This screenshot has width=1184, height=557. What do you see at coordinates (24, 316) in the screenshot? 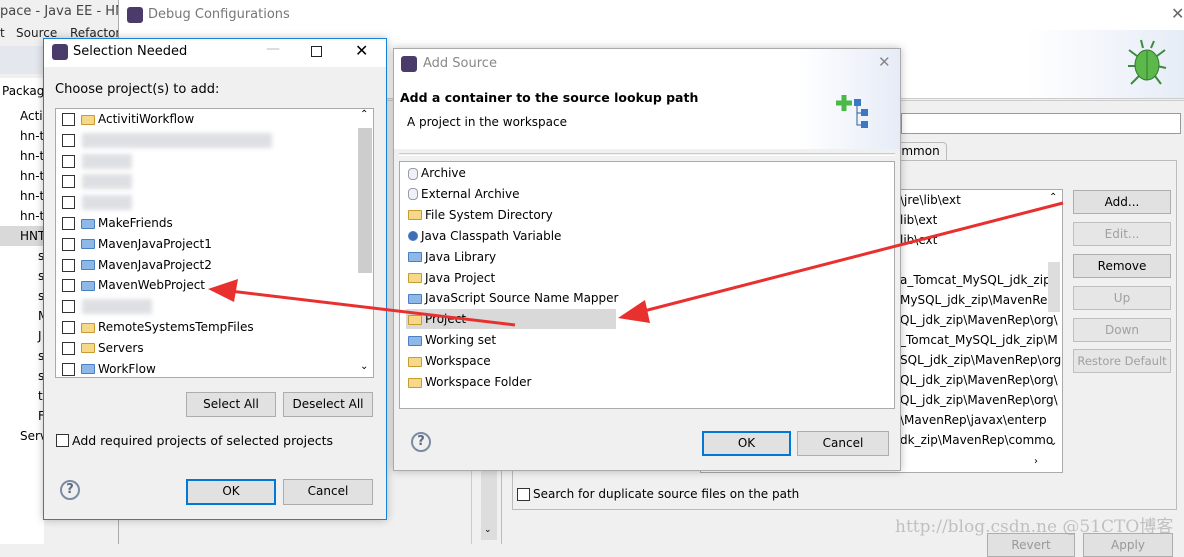
I see `tree-item: M` at bounding box center [24, 316].